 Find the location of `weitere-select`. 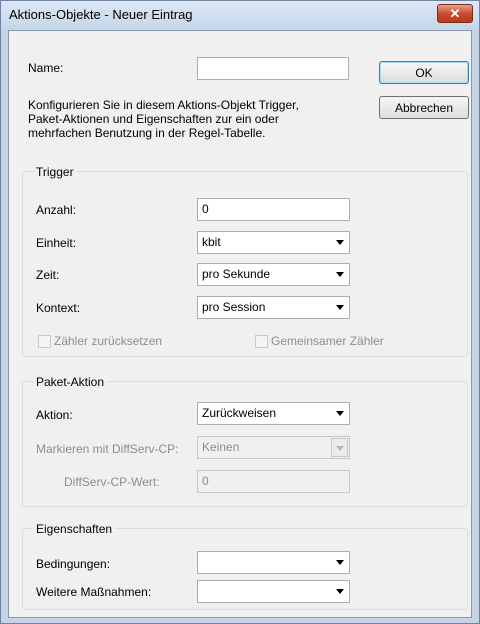

weitere-select is located at coordinates (273, 591).